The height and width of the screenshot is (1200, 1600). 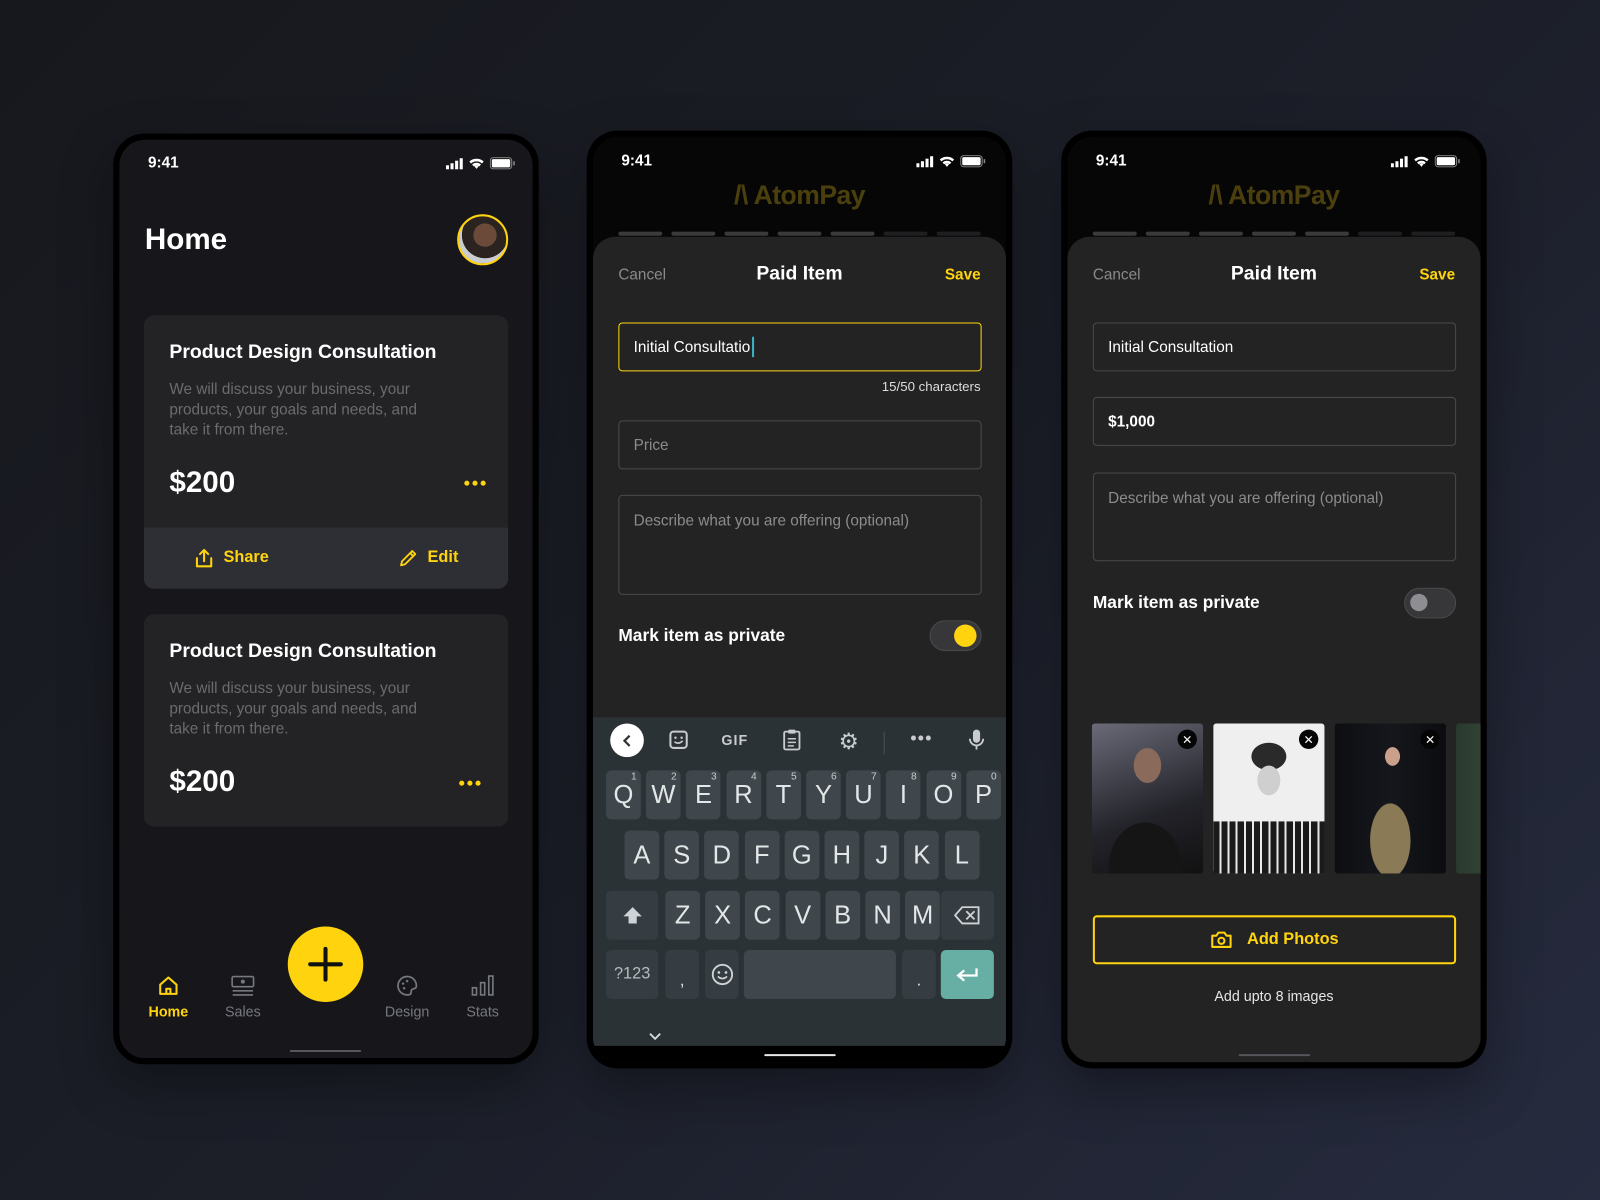 I want to click on key-p: P0, so click(x=983, y=795).